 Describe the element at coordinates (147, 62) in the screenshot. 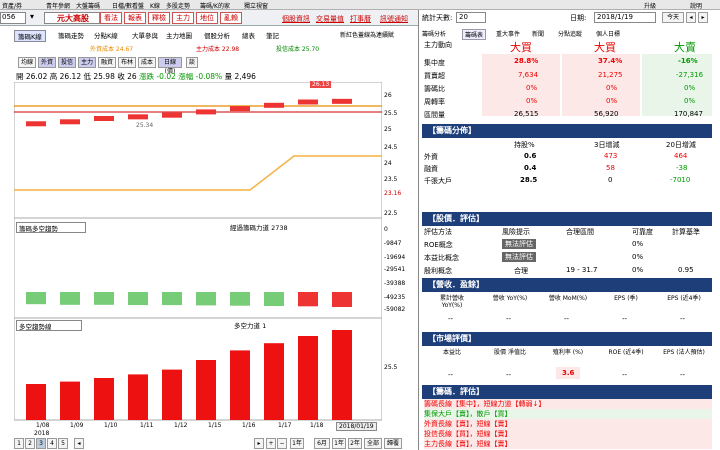

I see `btn-cost: 成本` at that location.